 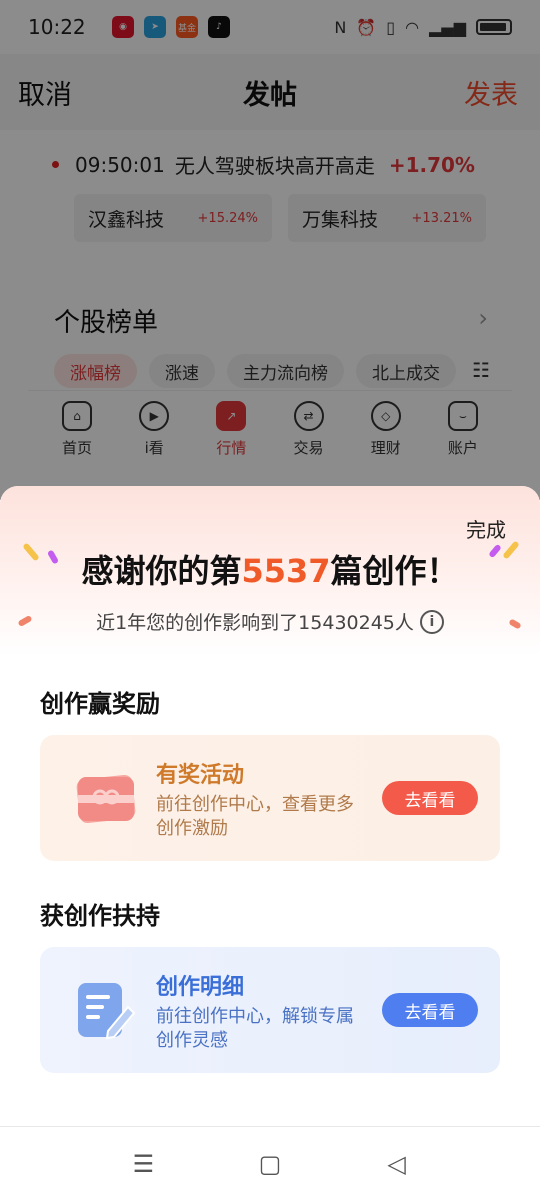 What do you see at coordinates (255, 1028) in the screenshot?
I see `card-description: 前往创作中心，解锁专属创作灵感` at bounding box center [255, 1028].